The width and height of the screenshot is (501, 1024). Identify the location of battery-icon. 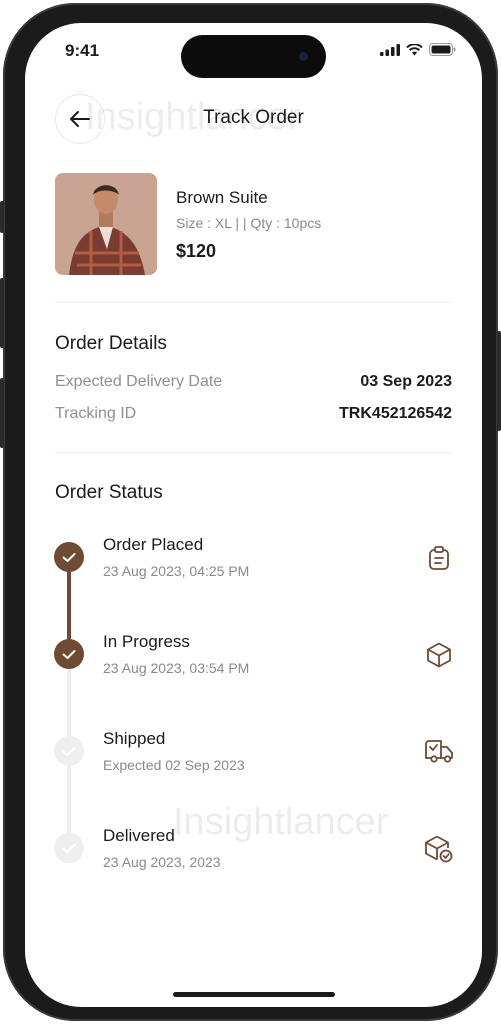
(442, 49).